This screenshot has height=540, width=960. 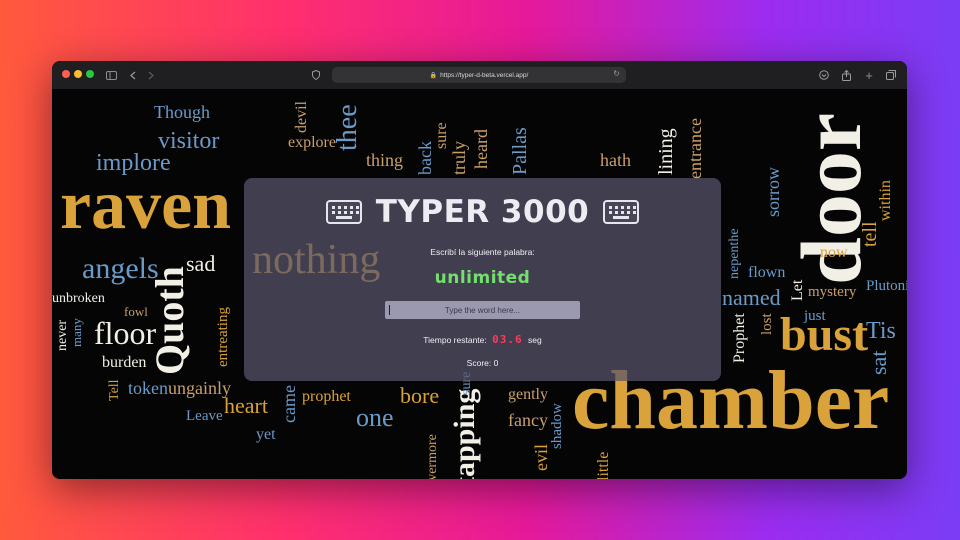 I want to click on minimize-window-button, so click(x=78, y=74).